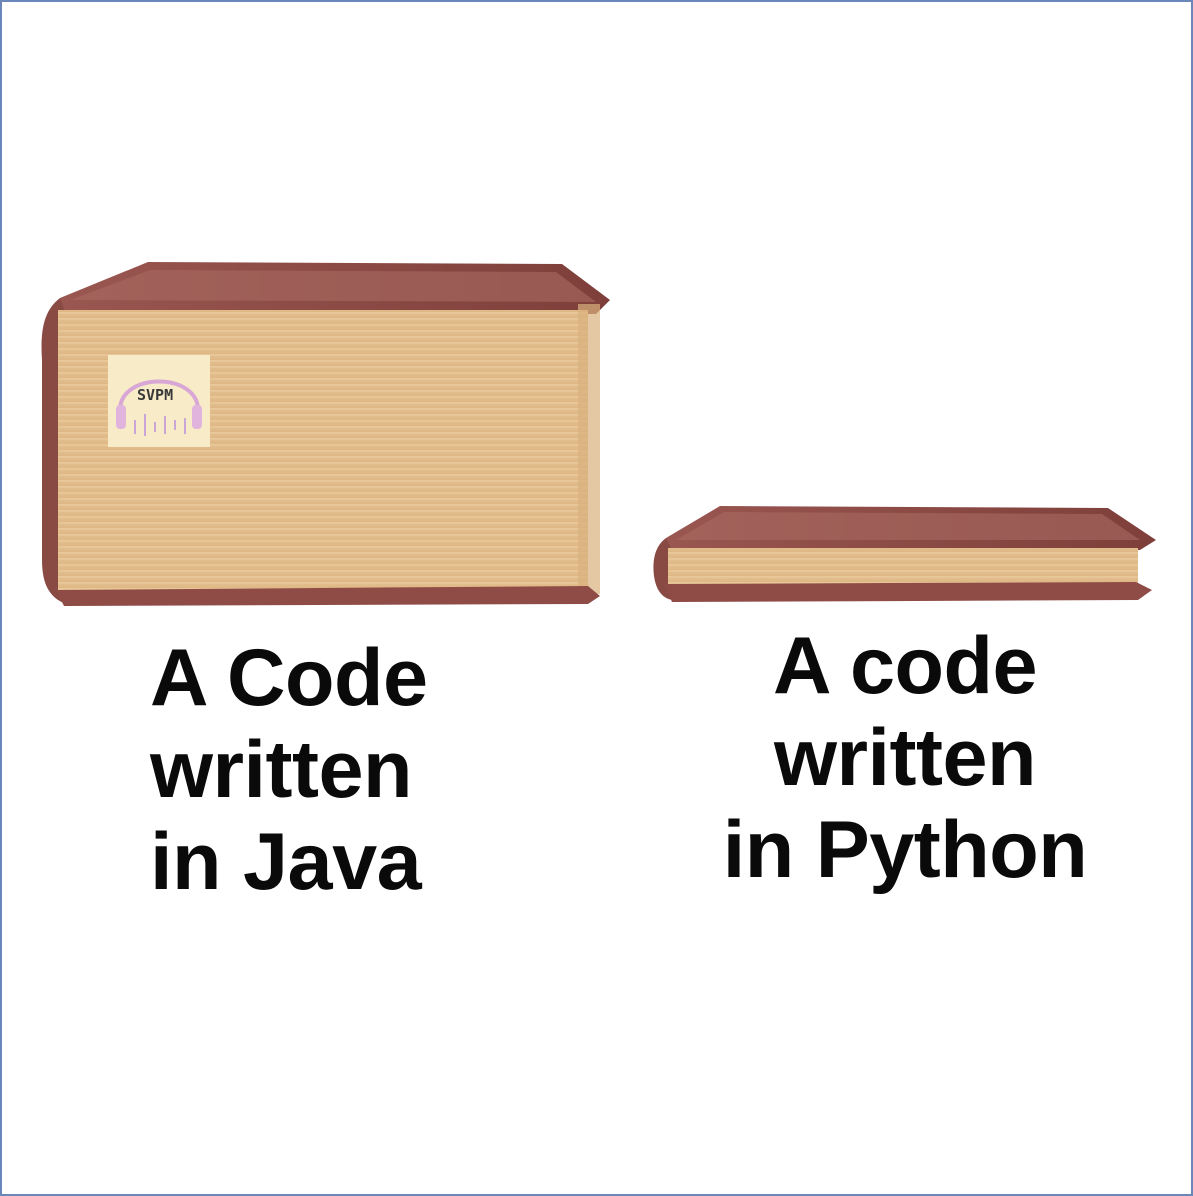  What do you see at coordinates (323, 452) in the screenshot?
I see `thick-book-pages` at bounding box center [323, 452].